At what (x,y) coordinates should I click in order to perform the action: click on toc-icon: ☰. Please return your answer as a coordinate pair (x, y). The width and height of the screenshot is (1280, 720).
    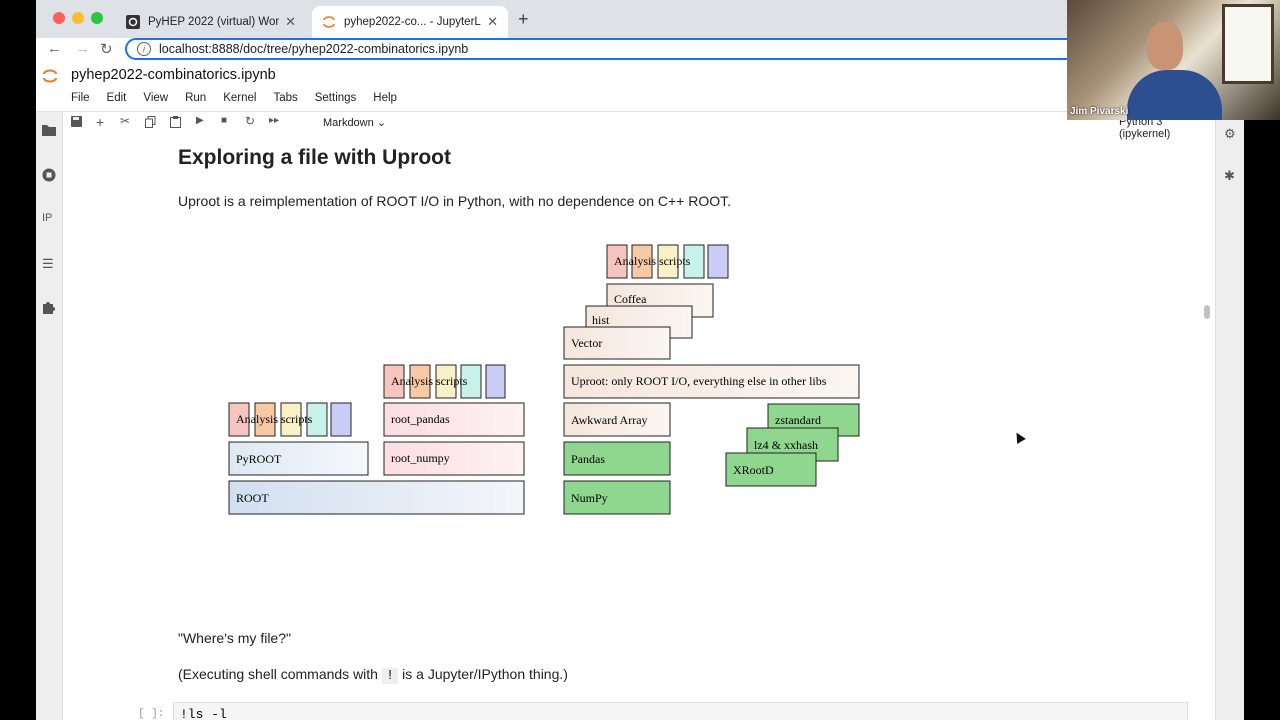
    Looking at the image, I should click on (48, 264).